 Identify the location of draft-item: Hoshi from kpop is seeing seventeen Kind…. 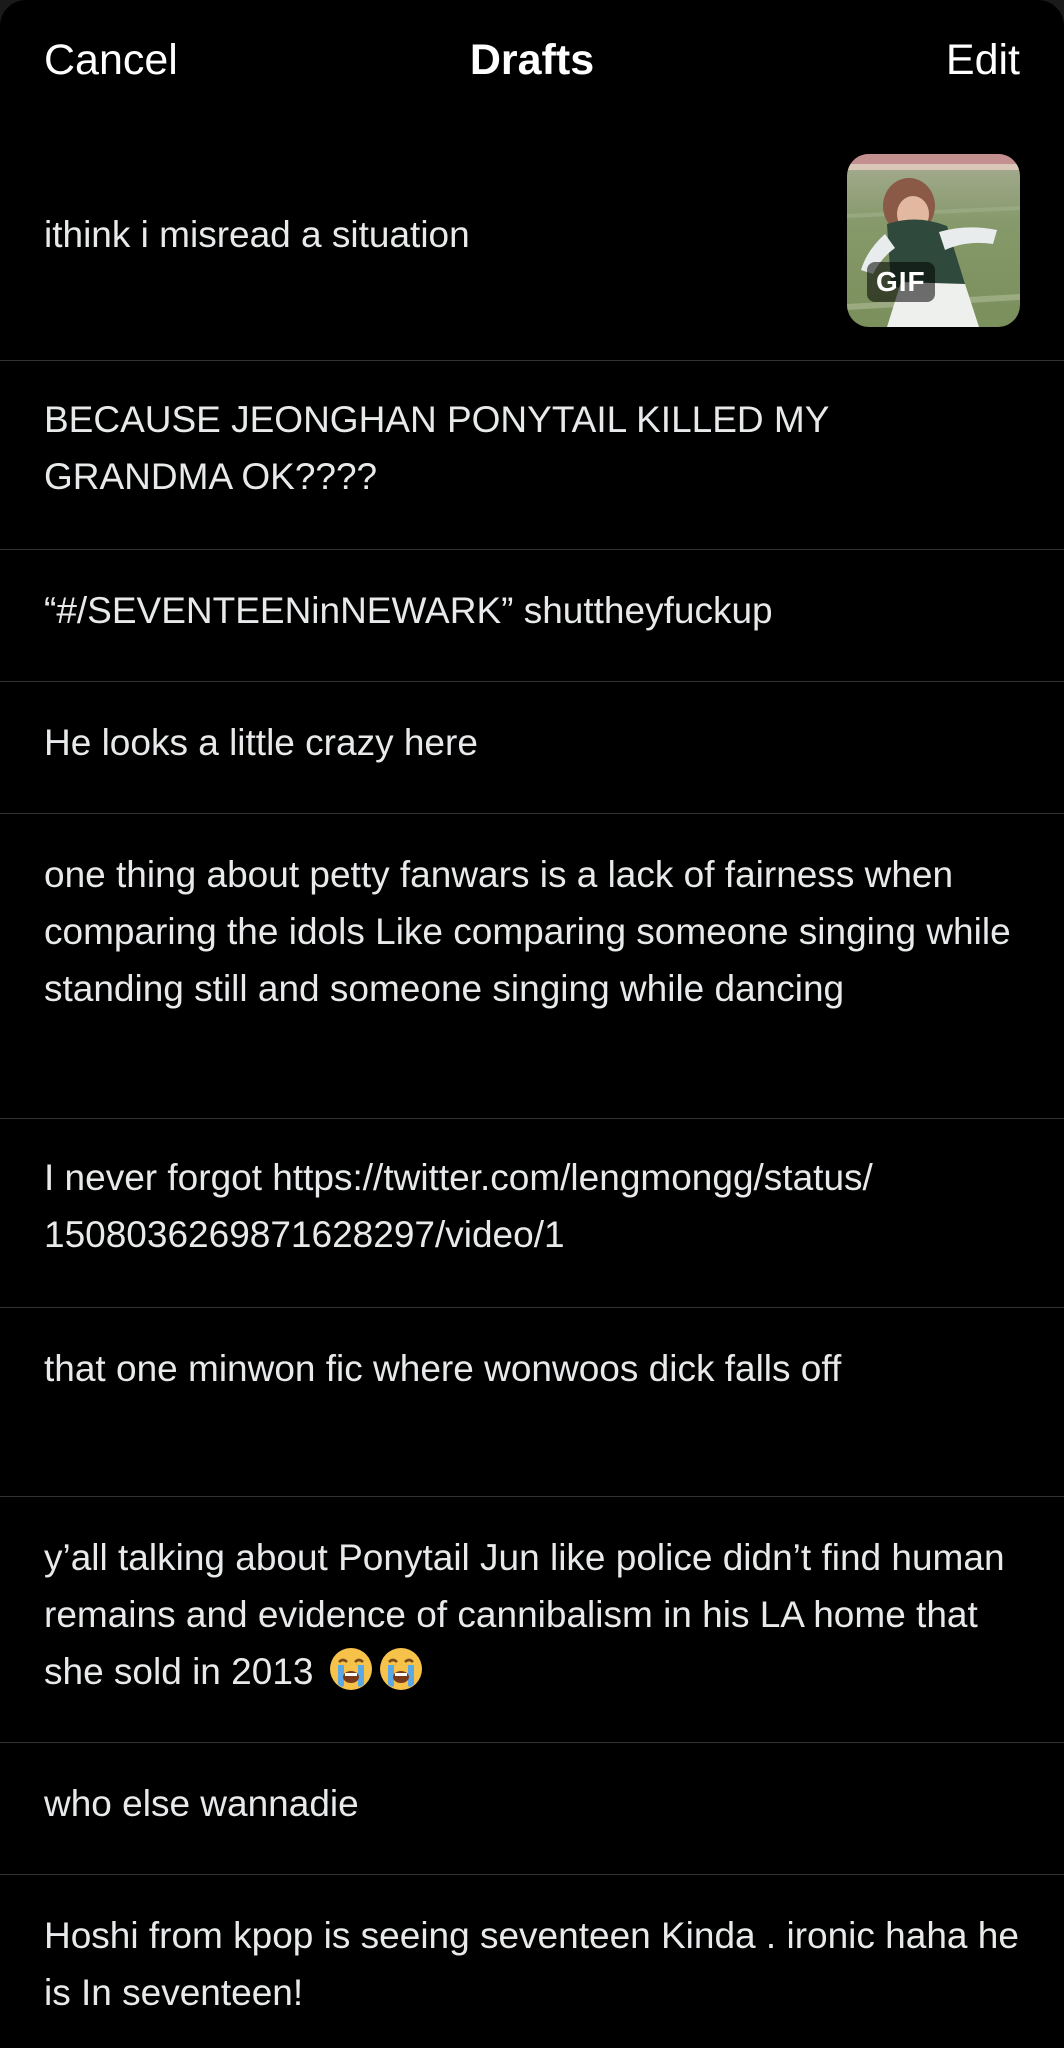
(532, 1961).